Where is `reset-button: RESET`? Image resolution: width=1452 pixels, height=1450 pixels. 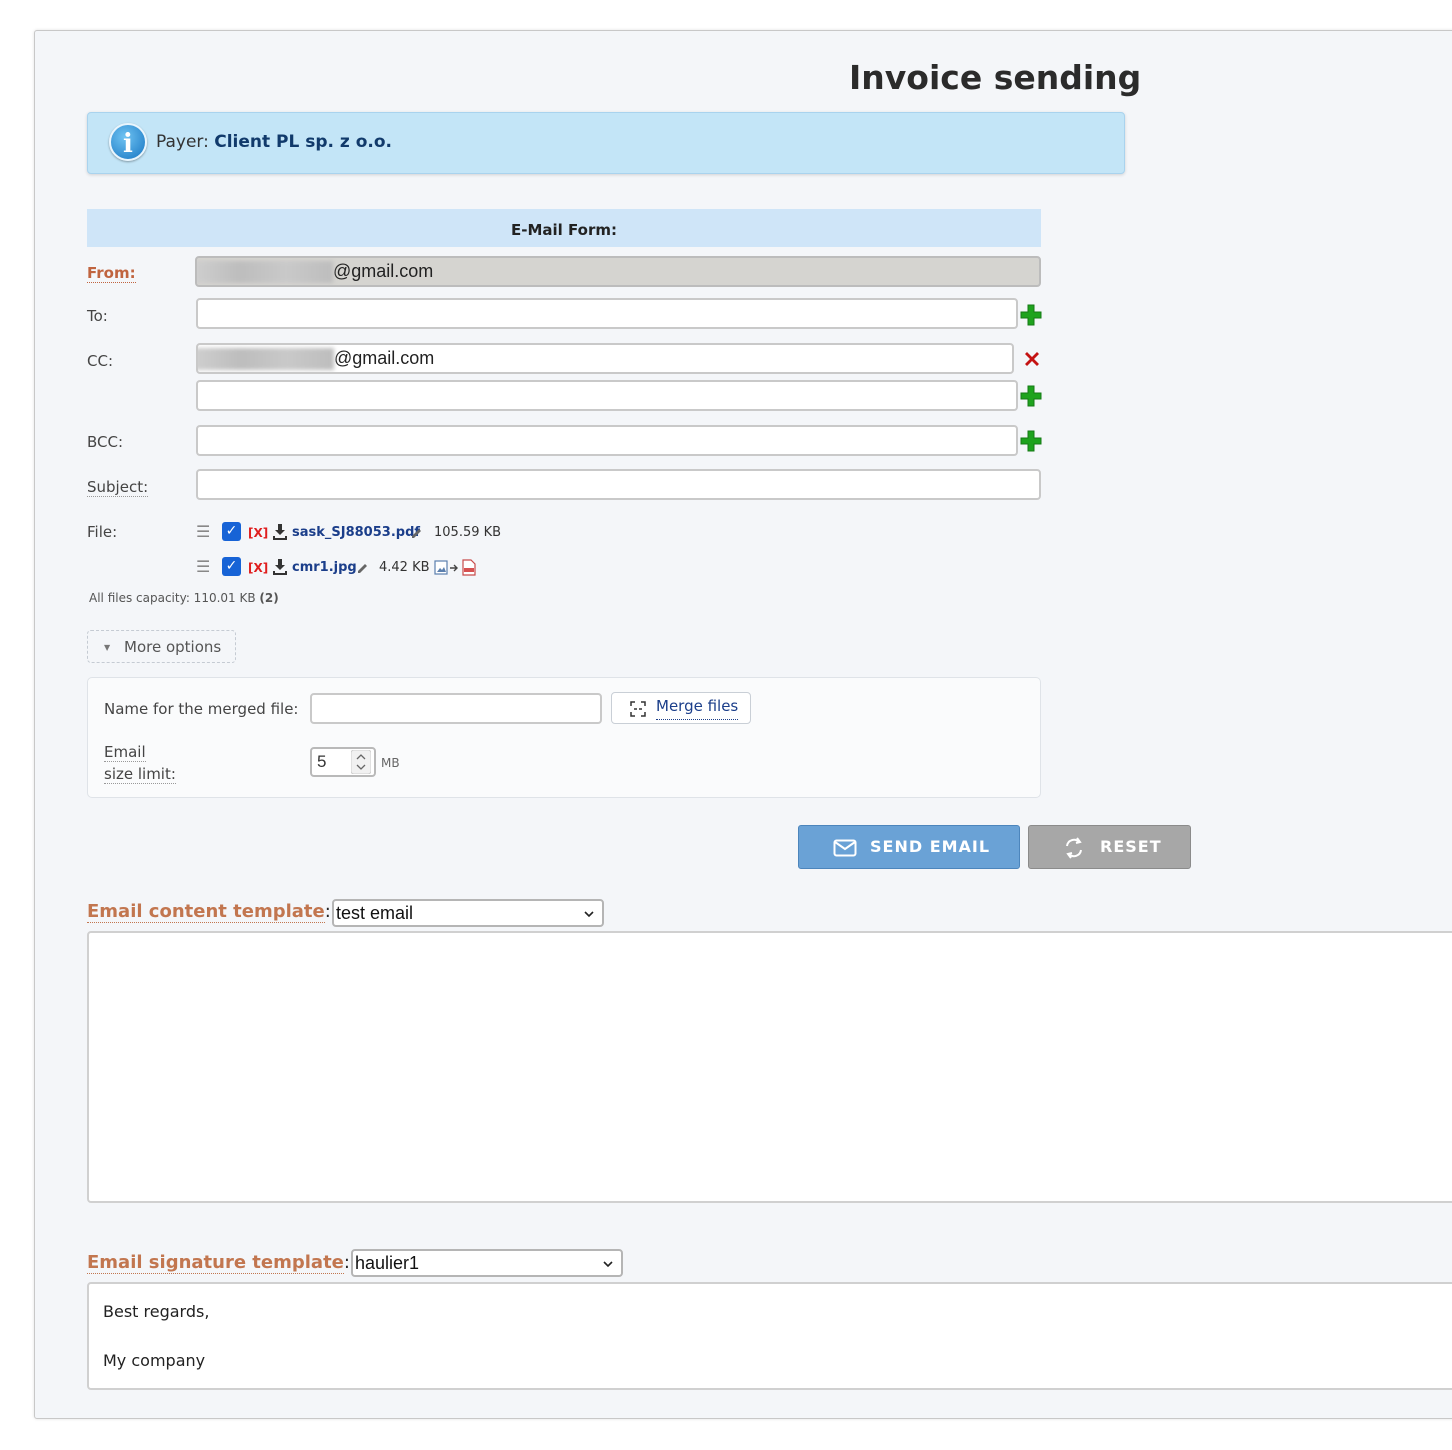
reset-button: RESET is located at coordinates (1109, 847).